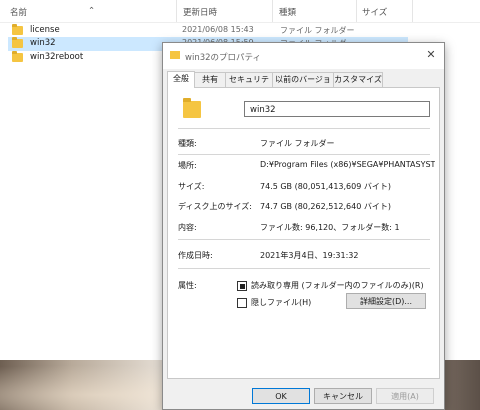 This screenshot has height=410, width=480. Describe the element at coordinates (181, 79) in the screenshot. I see `tab-general: 全般` at that location.